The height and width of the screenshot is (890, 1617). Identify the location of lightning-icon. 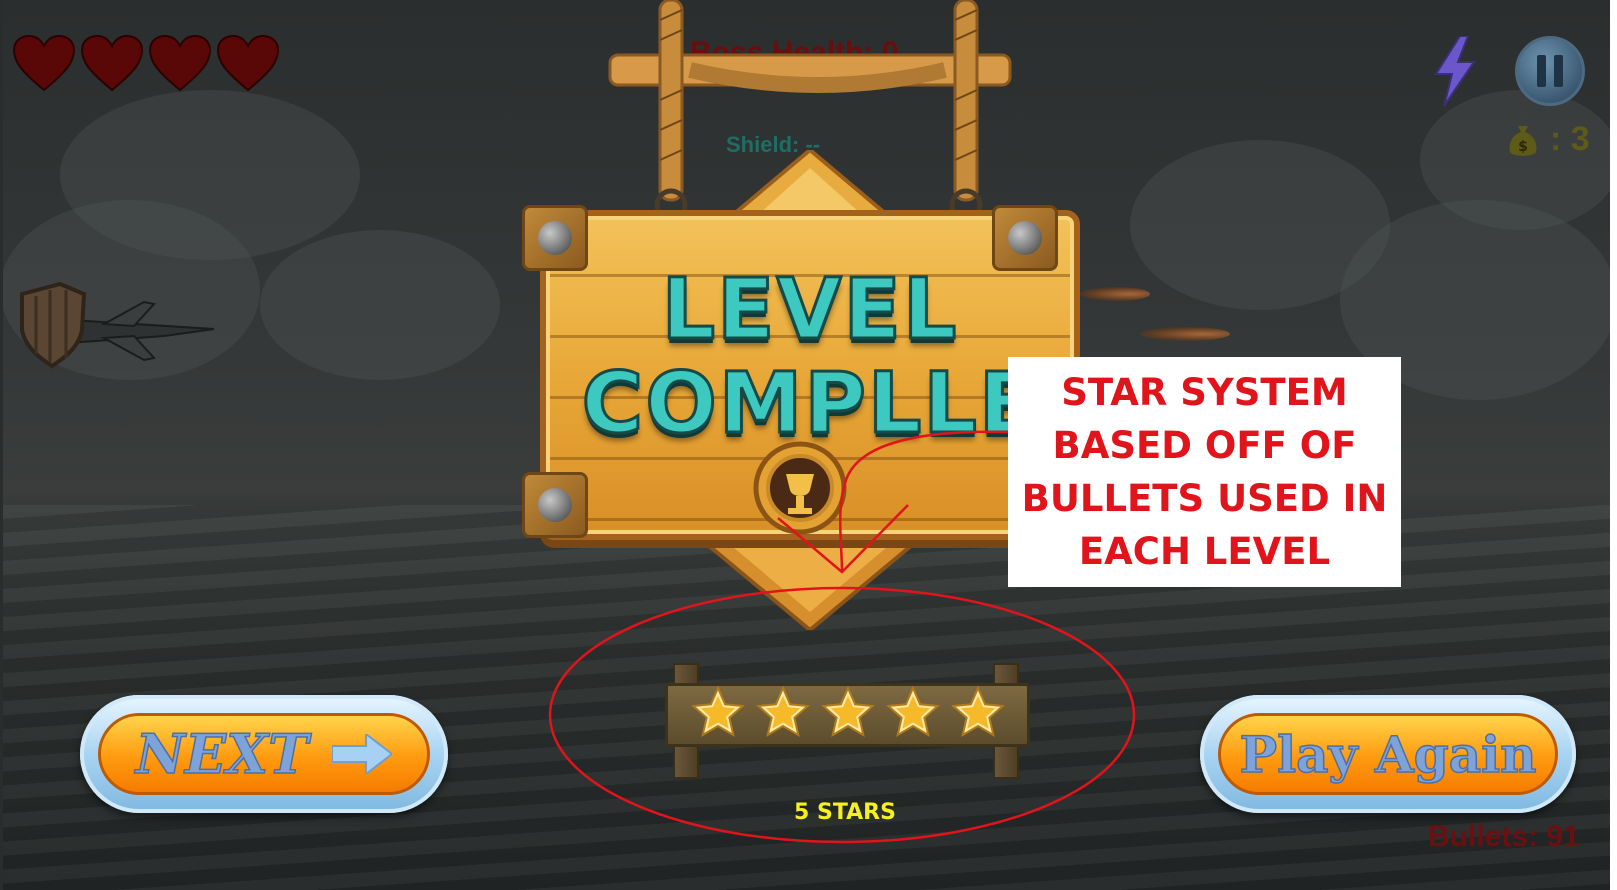
(1455, 71).